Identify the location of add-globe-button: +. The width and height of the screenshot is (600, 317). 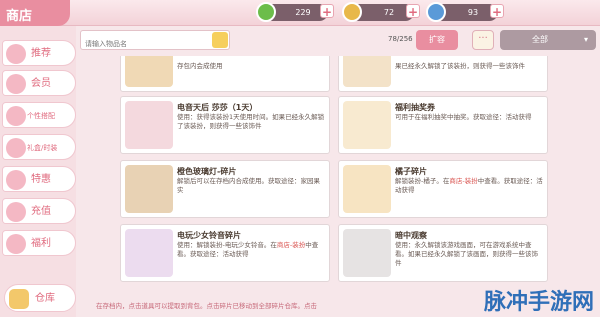
(497, 11).